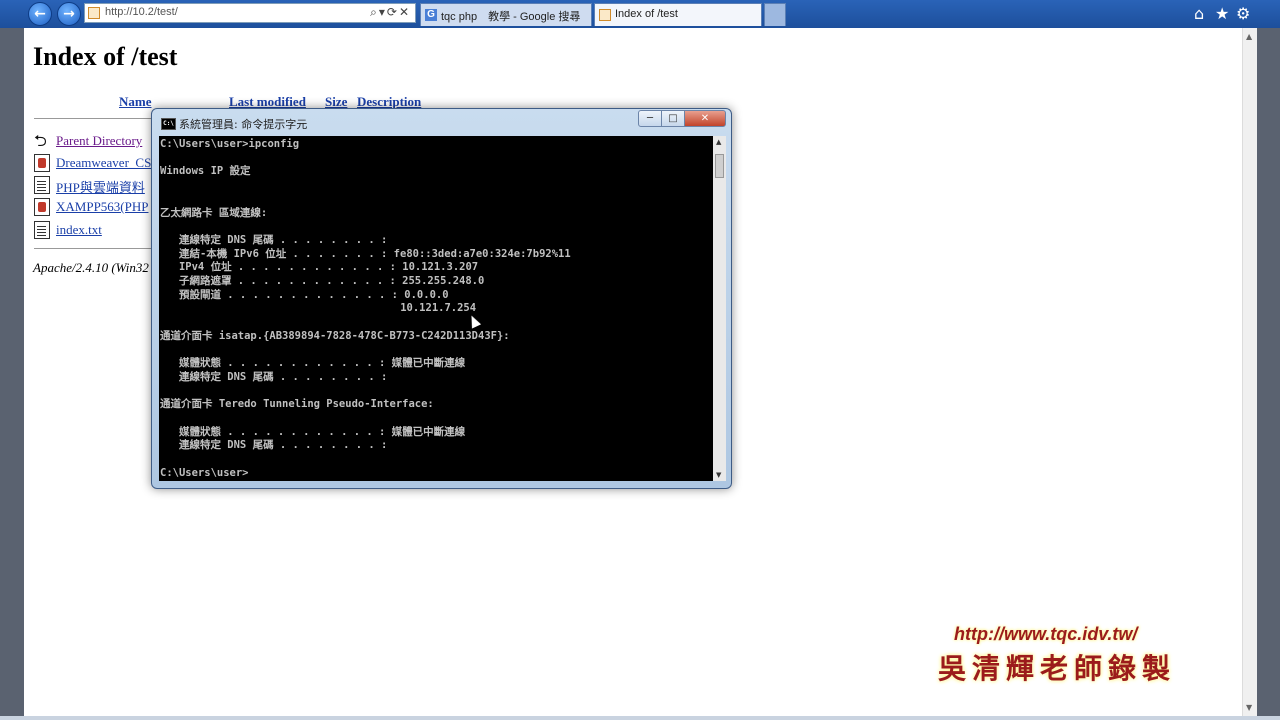  I want to click on address-controls-icon: ⌕▾⟳✕, so click(390, 12).